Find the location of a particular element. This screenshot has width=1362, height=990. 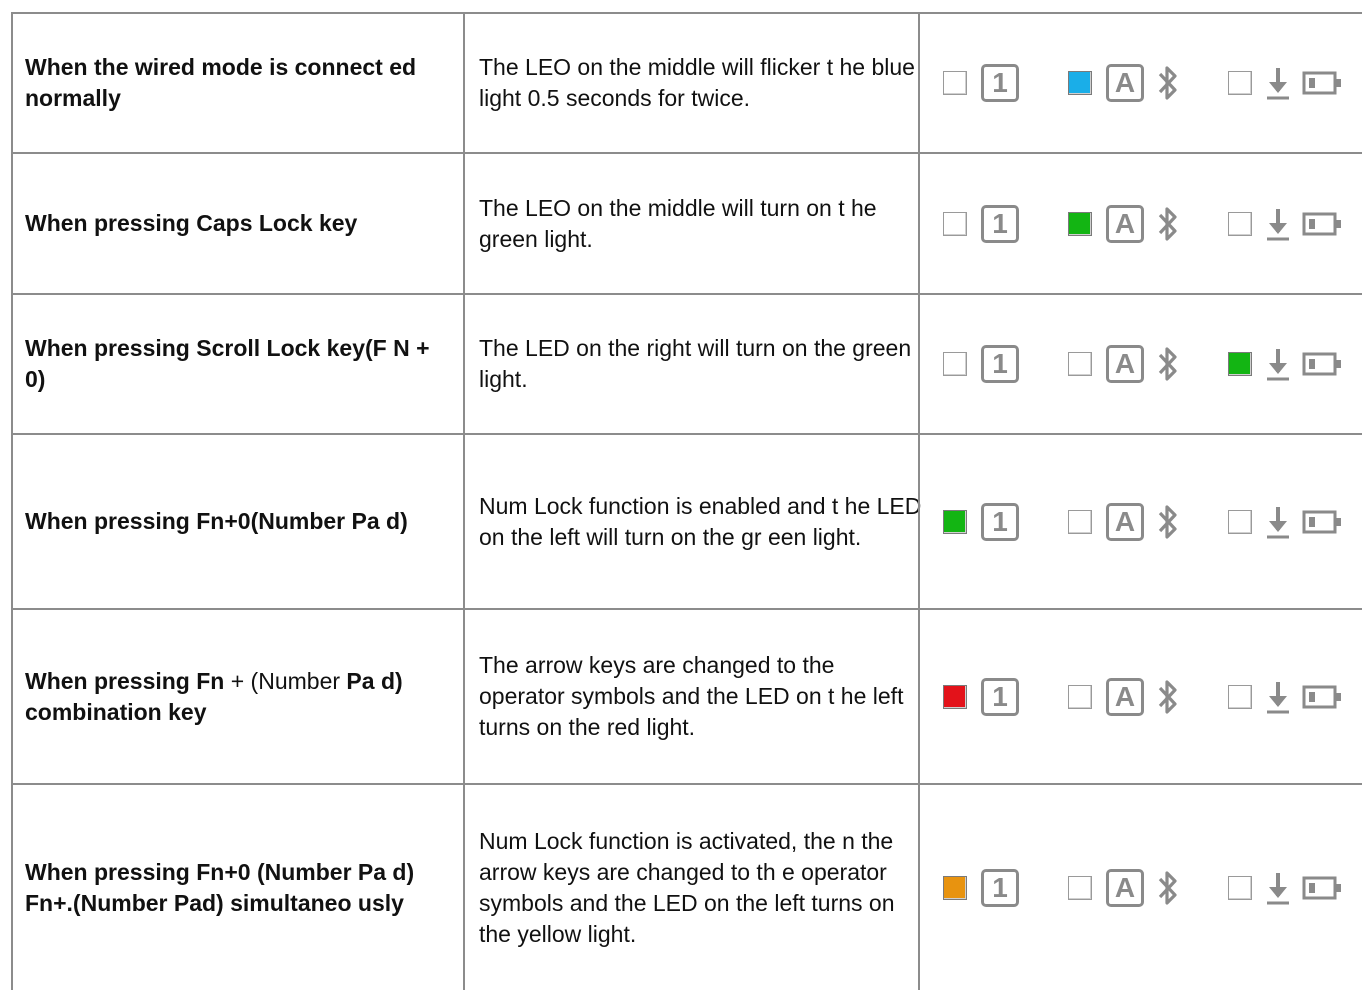

condition-cell: When pressing Fn+0(Number Pa d) is located at coordinates (240, 521).